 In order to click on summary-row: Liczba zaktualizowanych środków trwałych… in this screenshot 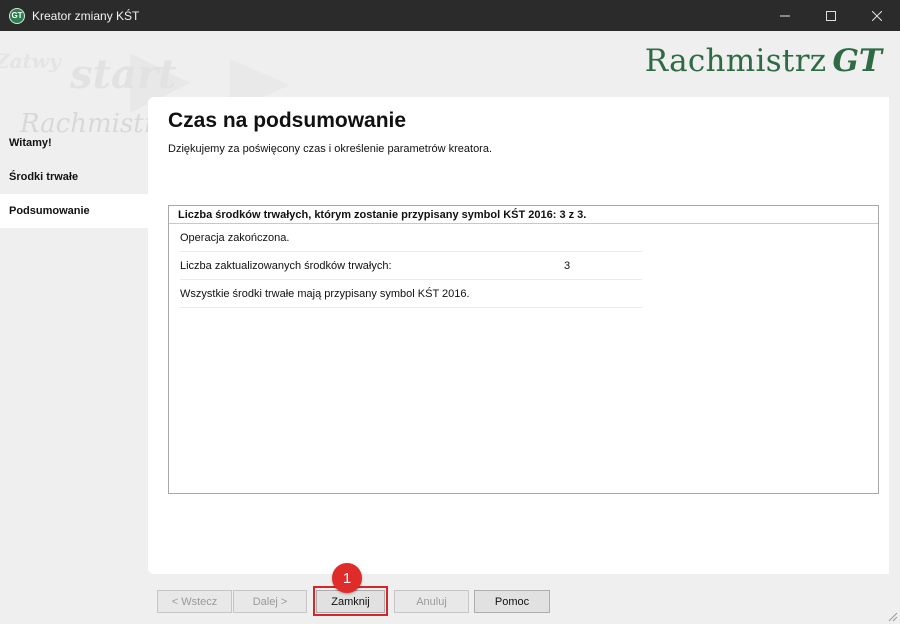, I will do `click(411, 266)`.